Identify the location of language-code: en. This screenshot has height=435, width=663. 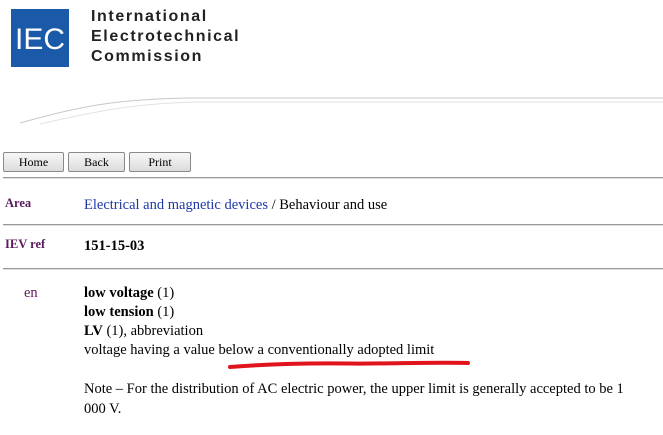
(31, 293).